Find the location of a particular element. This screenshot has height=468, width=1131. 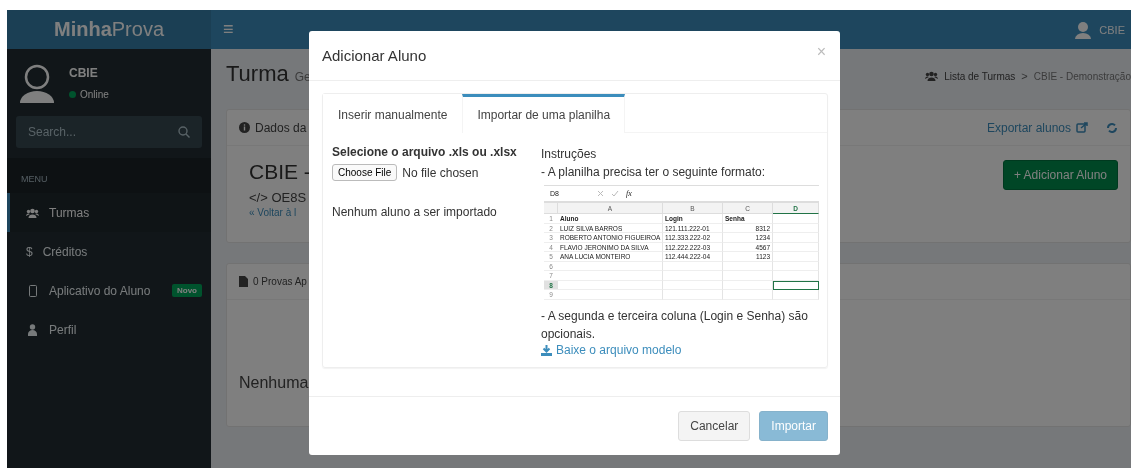

export-link: Exportar alunos is located at coordinates (1037, 127).